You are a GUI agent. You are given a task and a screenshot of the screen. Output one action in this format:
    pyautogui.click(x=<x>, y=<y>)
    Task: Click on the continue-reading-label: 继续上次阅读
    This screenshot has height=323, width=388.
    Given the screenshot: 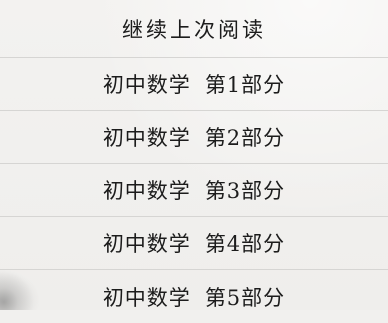 What is the action you would take?
    pyautogui.click(x=194, y=29)
    